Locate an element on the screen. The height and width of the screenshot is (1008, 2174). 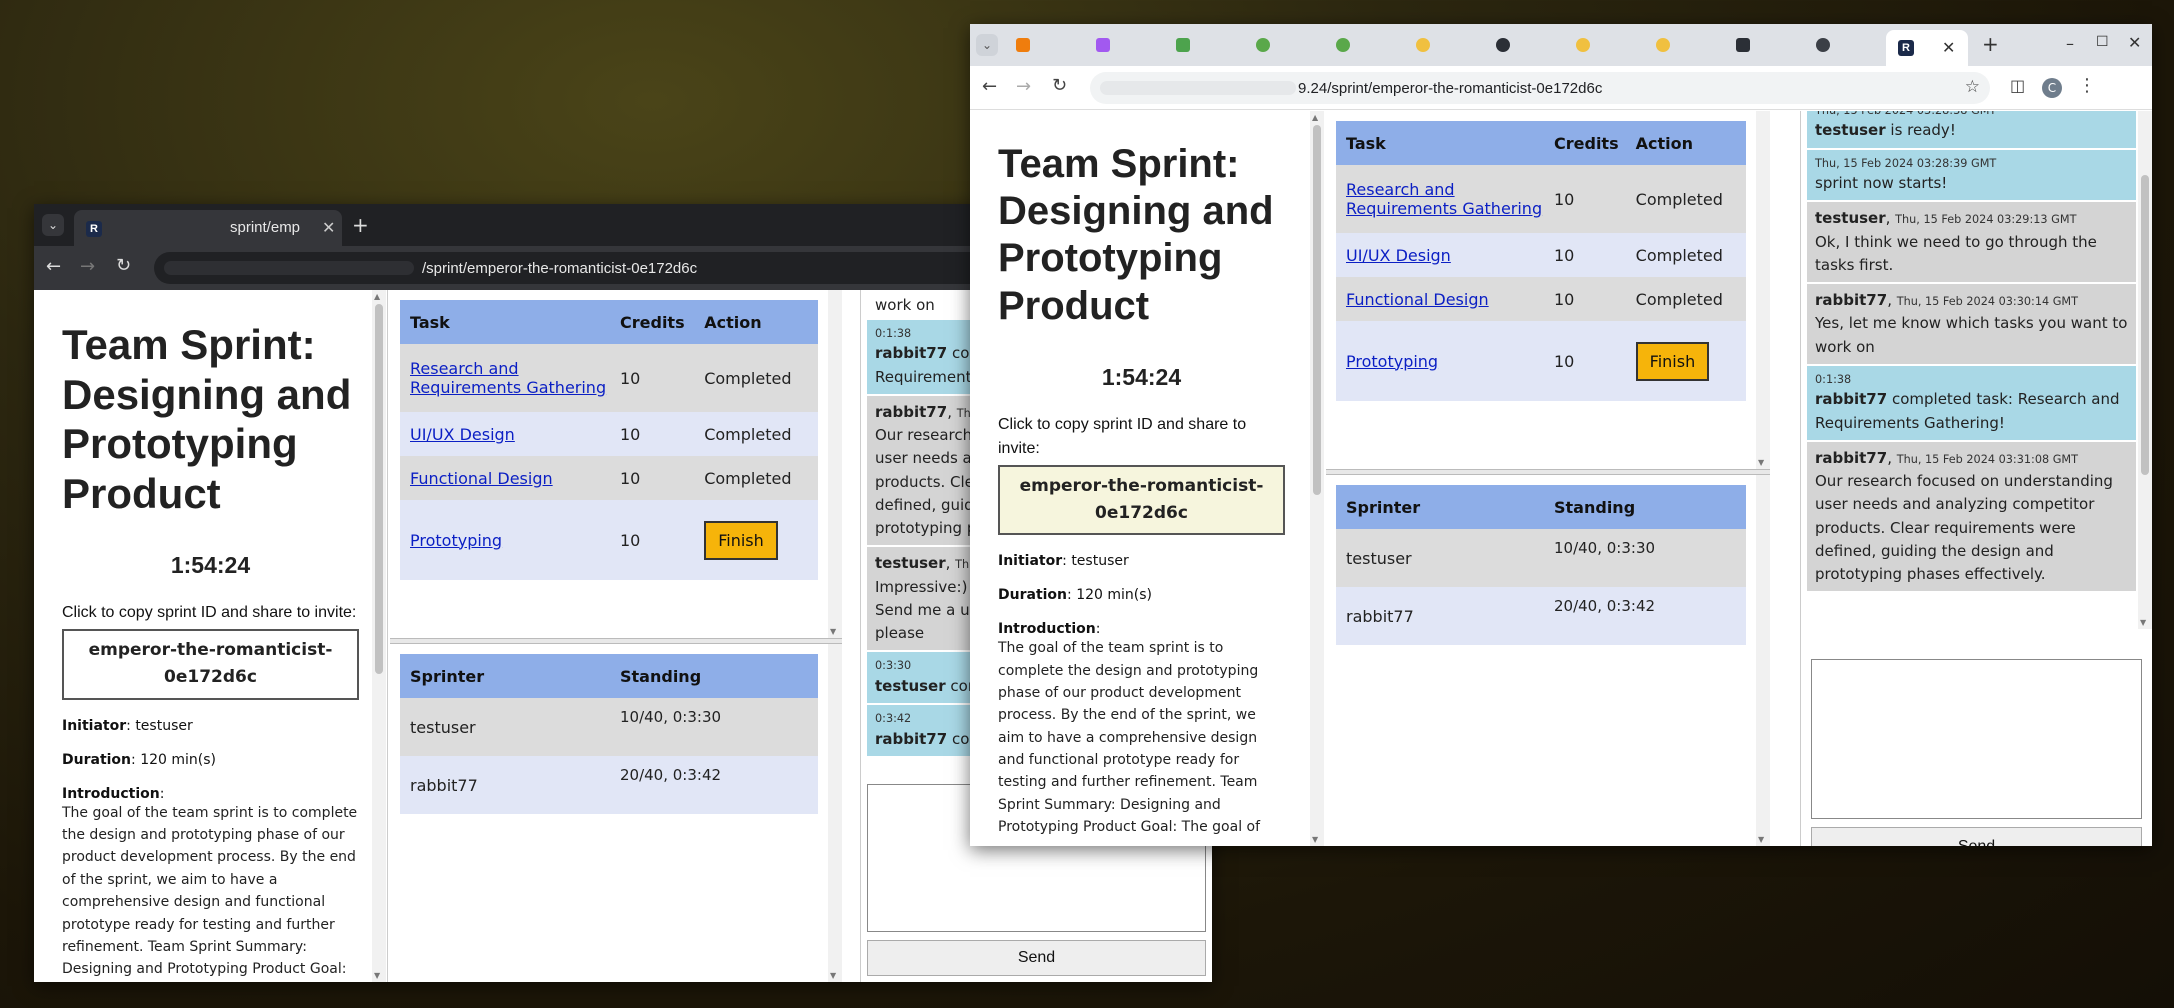
initiator-row: Initiator: testuser is located at coordinates (1063, 561).